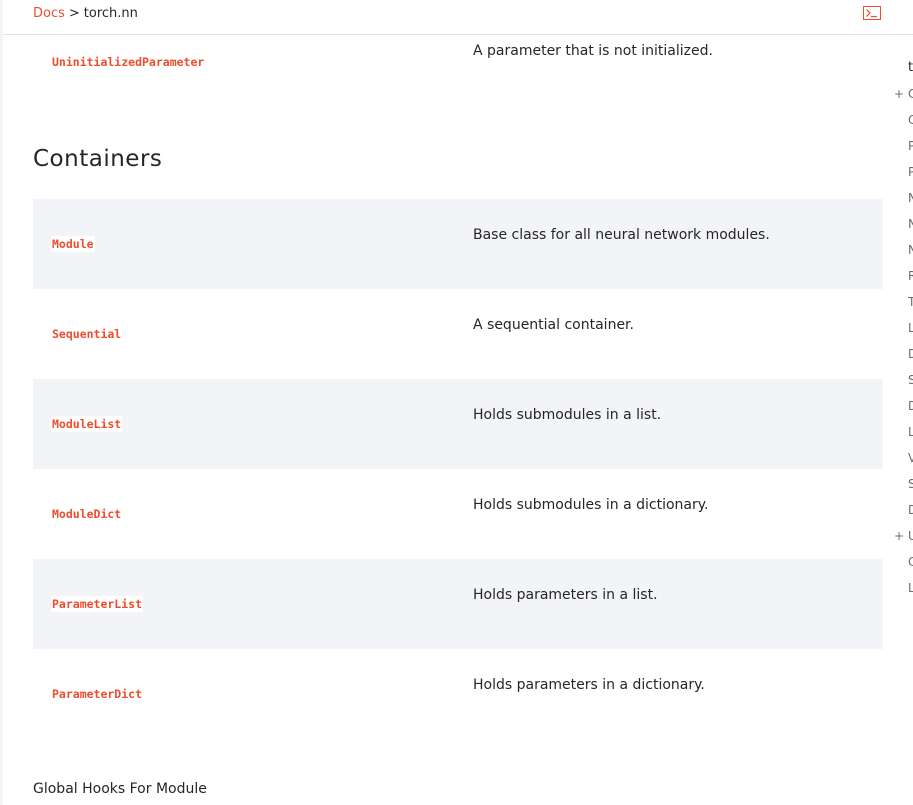 This screenshot has height=805, width=913. I want to click on table-row: ModuleList Holds submodules in a list., so click(458, 424).